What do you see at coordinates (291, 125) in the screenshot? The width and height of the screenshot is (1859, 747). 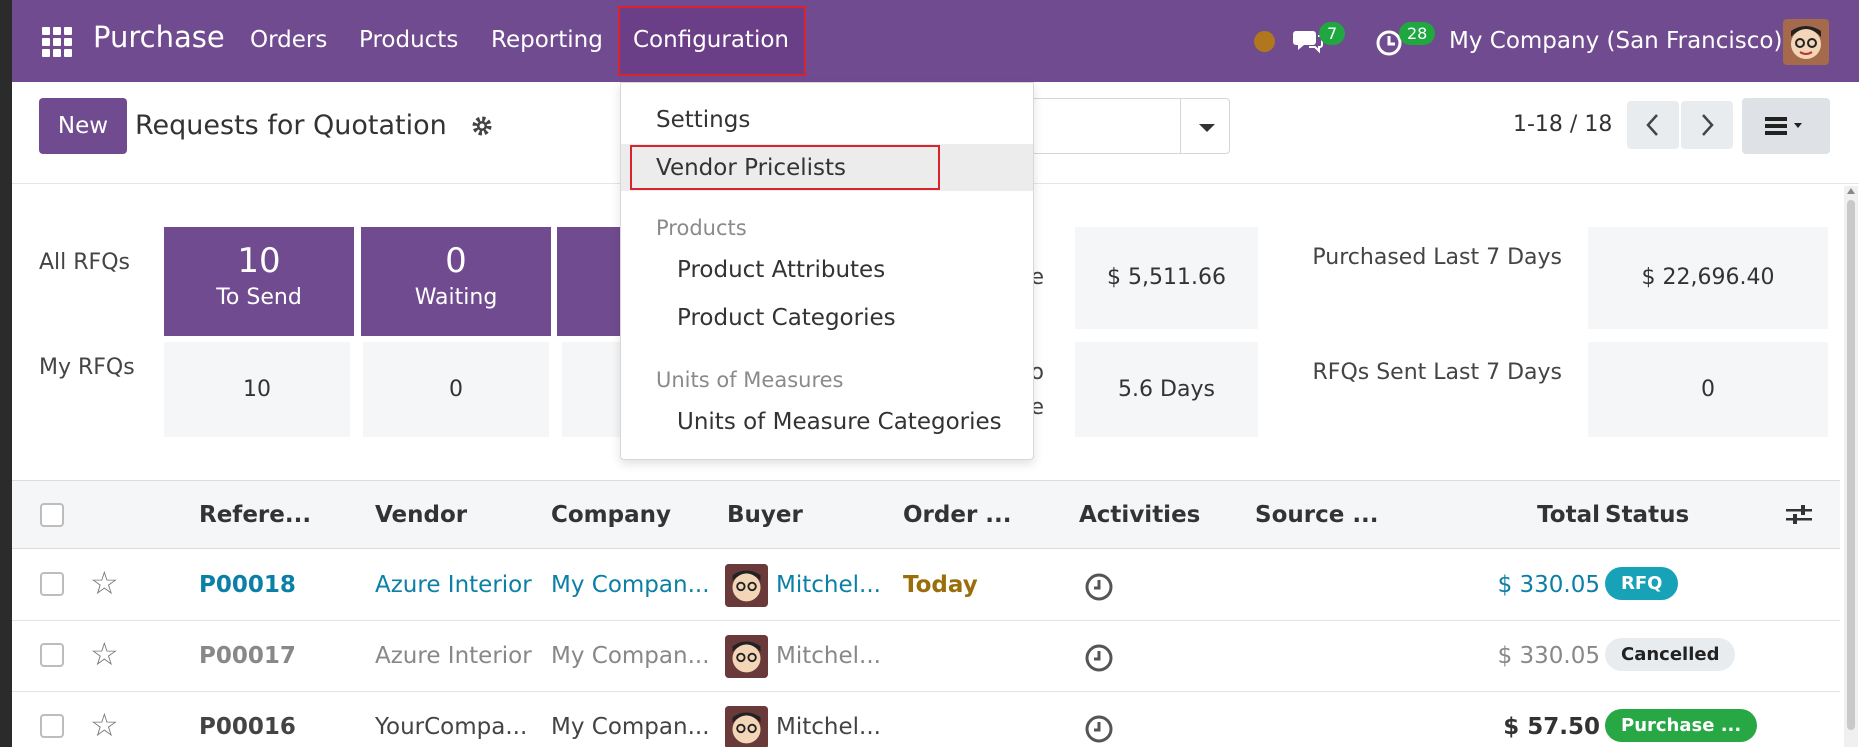 I see `page-title: Requests for Quotation` at bounding box center [291, 125].